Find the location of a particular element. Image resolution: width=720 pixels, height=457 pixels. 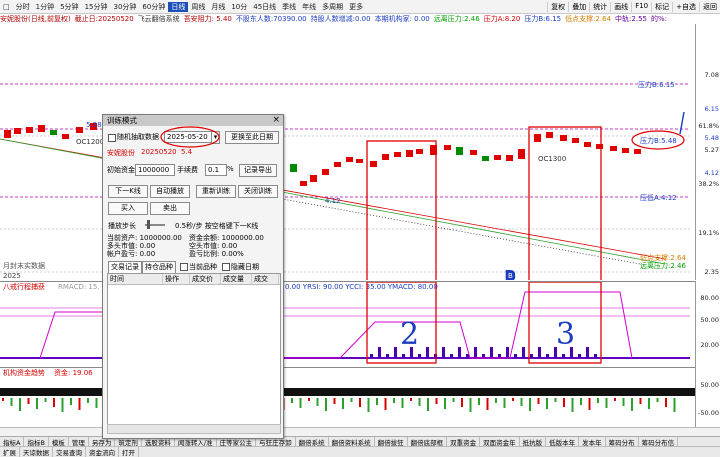

restart-button: 重新训练 is located at coordinates (216, 191).